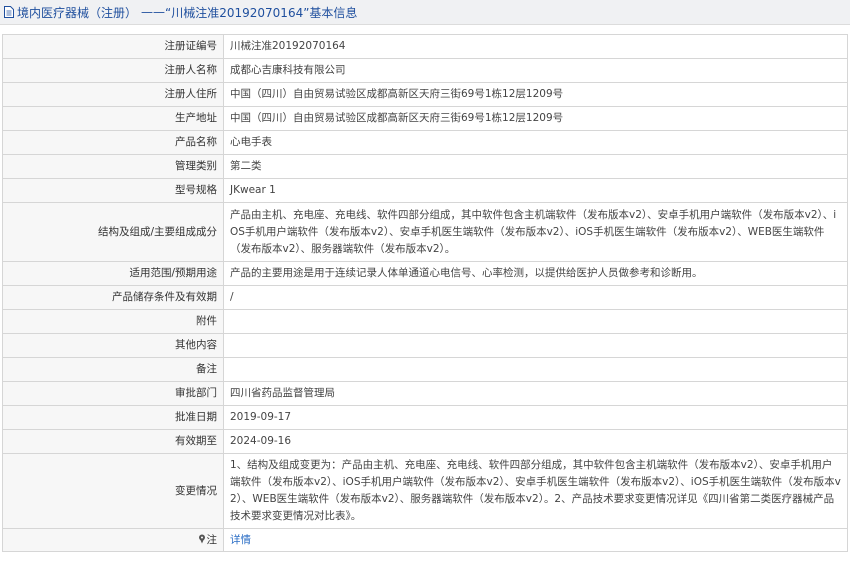  I want to click on title-category: 境内医疗器械（注册）, so click(77, 12).